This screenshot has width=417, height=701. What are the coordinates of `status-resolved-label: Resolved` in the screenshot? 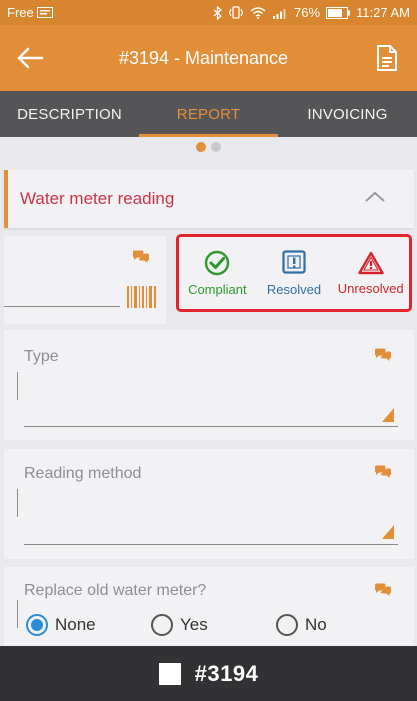 It's located at (294, 289).